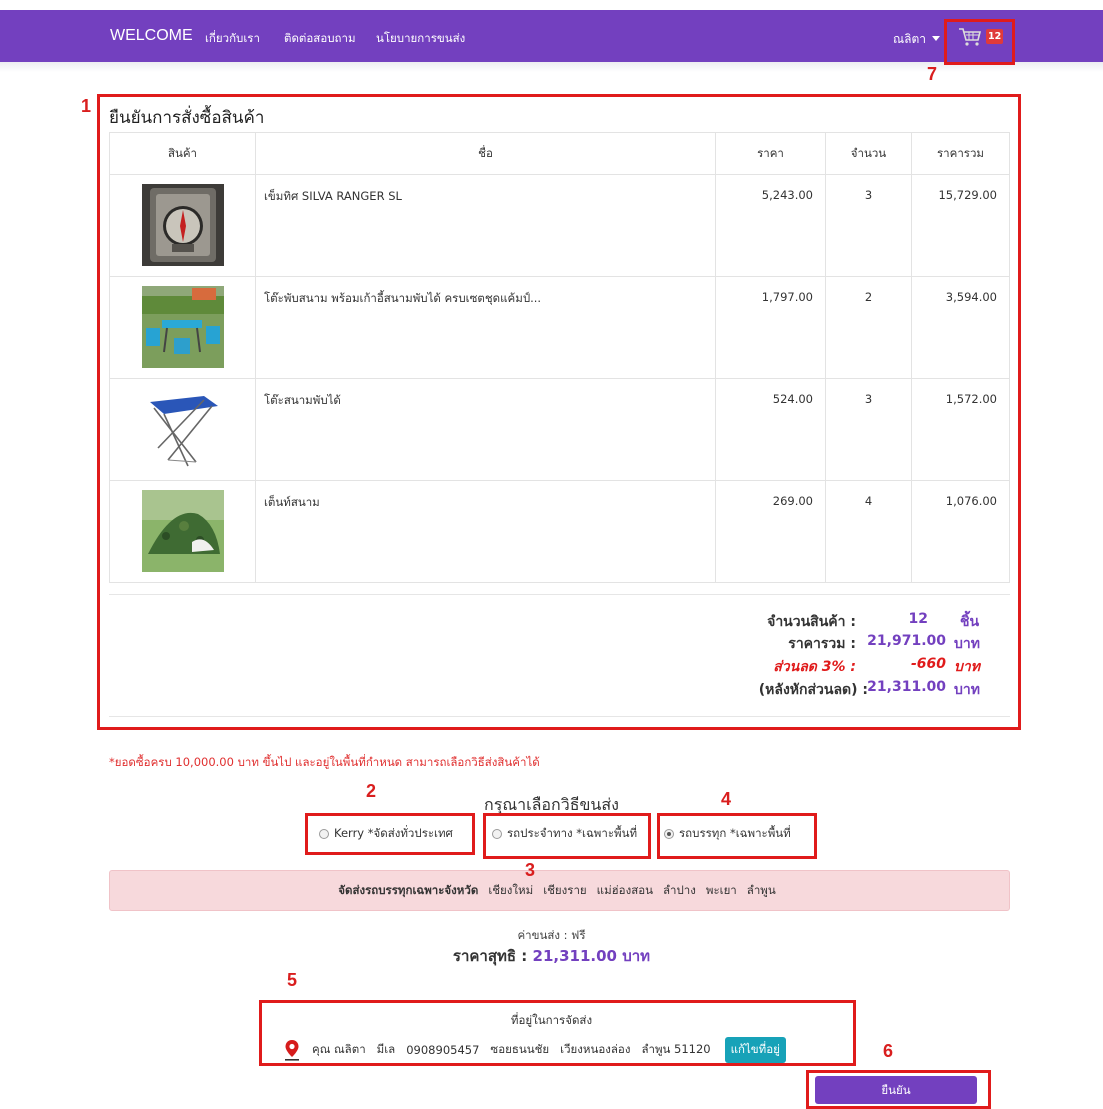  I want to click on alert-label: จัดส่งรถบรรทุกเฉพาะจังหวัด, so click(408, 889).